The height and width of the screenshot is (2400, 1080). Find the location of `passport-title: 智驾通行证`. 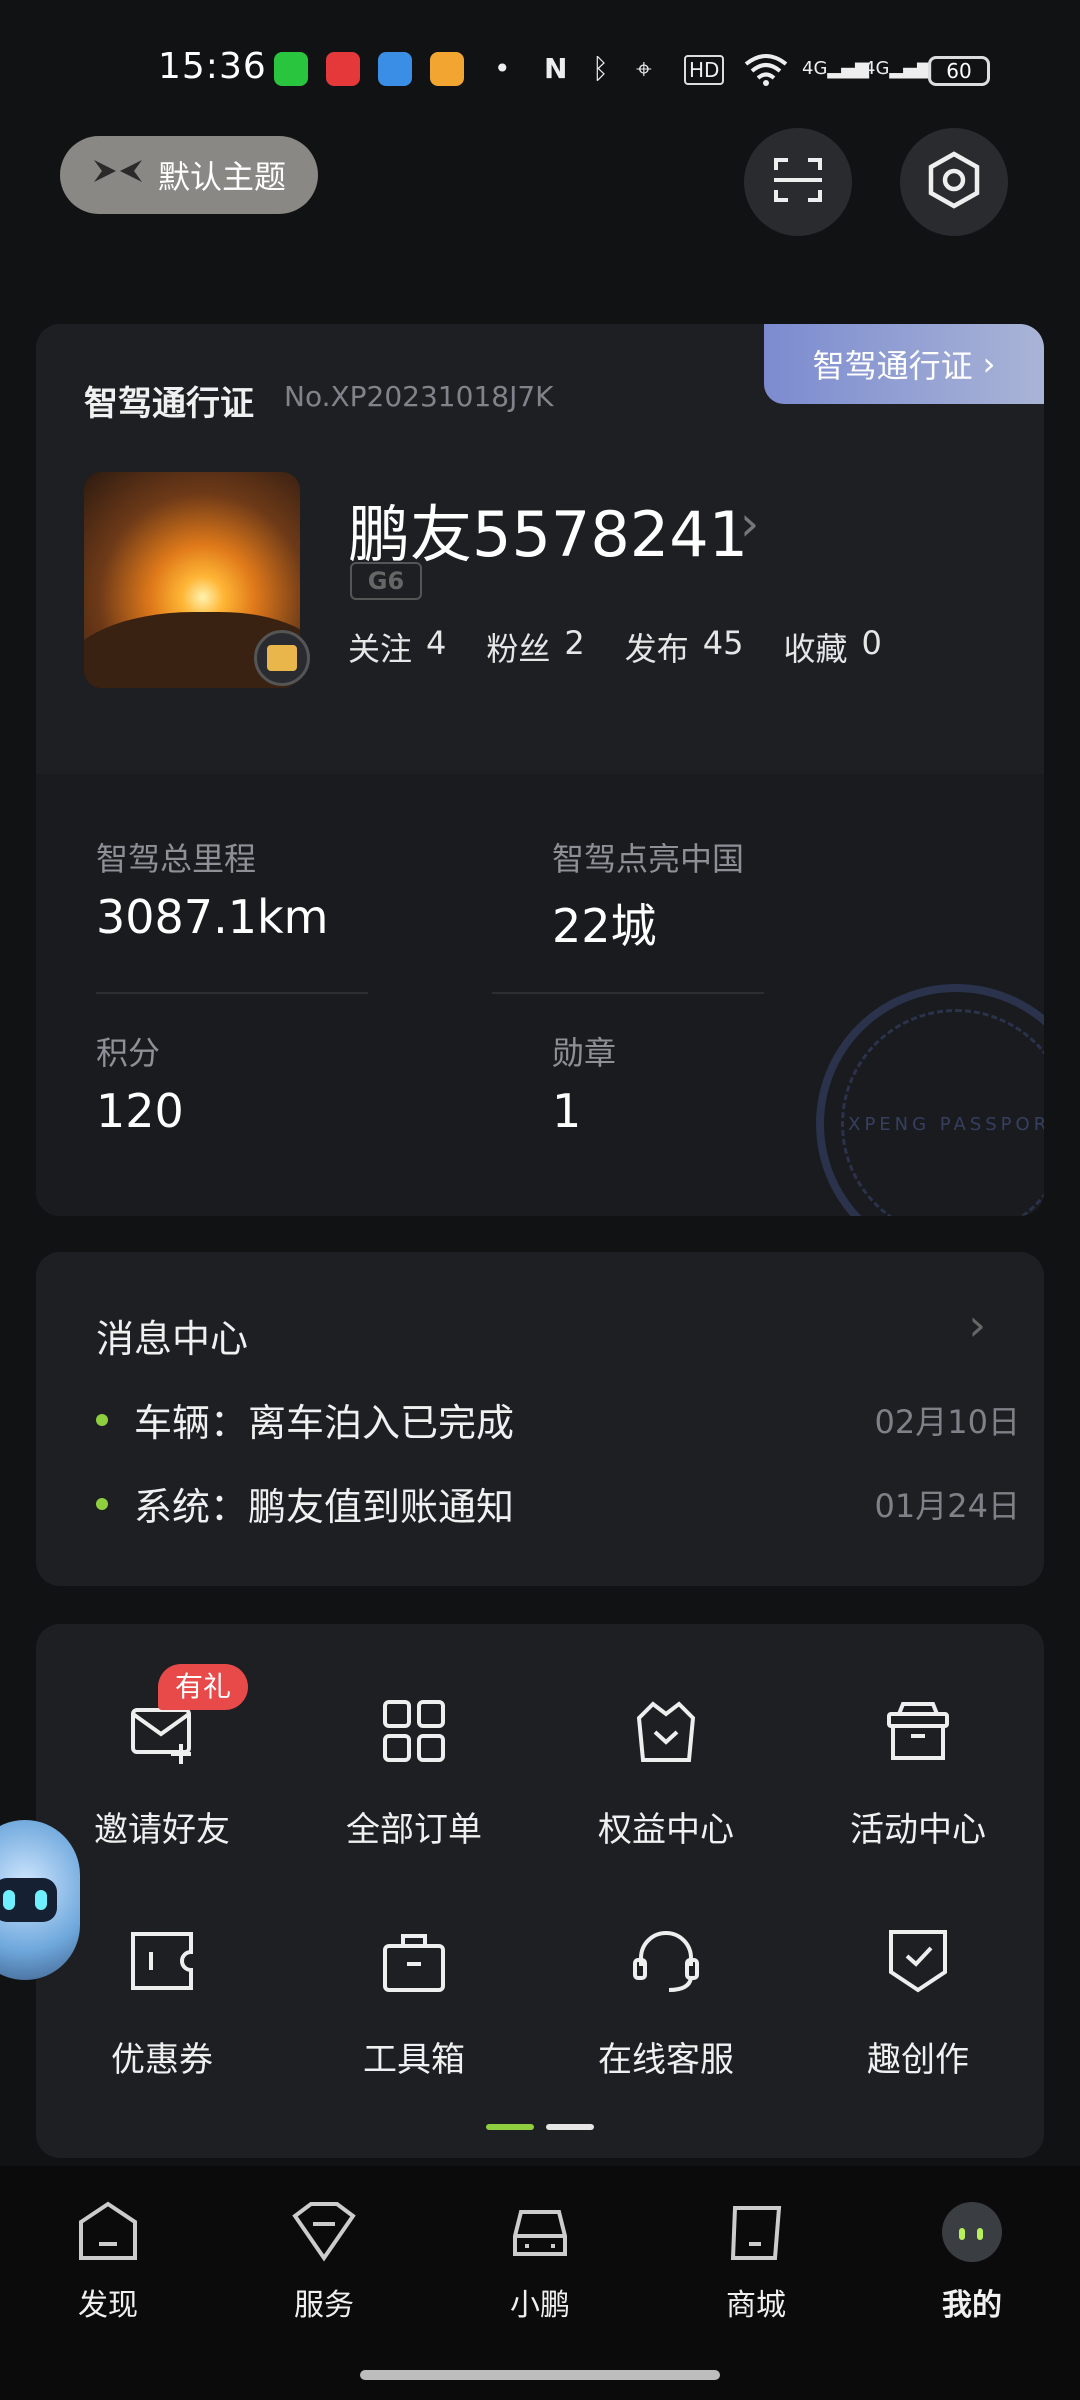

passport-title: 智驾通行证 is located at coordinates (169, 404).